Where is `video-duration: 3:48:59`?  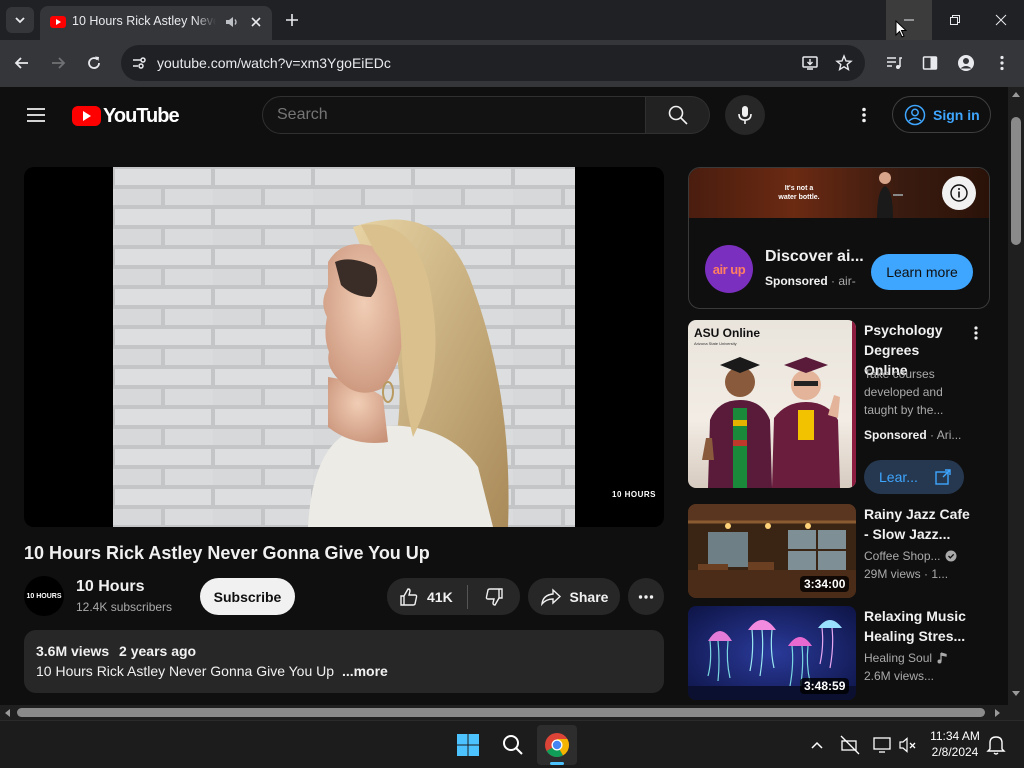
video-duration: 3:48:59 is located at coordinates (825, 686).